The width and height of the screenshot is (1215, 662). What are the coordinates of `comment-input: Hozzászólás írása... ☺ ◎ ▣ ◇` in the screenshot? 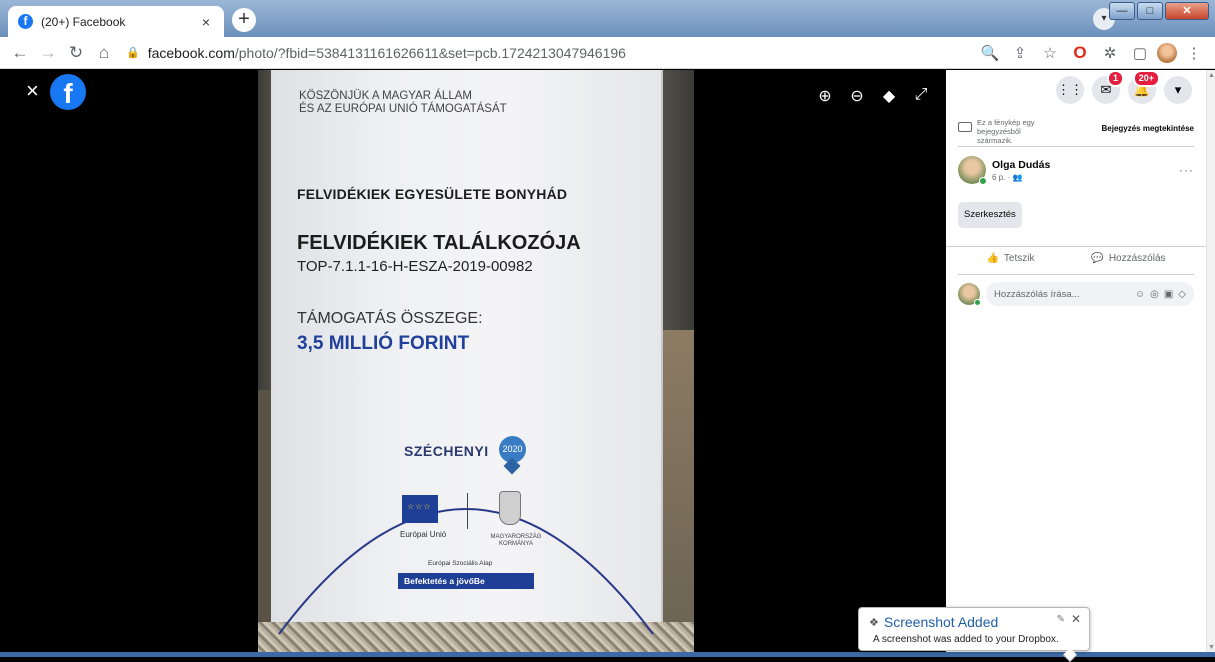 It's located at (1090, 294).